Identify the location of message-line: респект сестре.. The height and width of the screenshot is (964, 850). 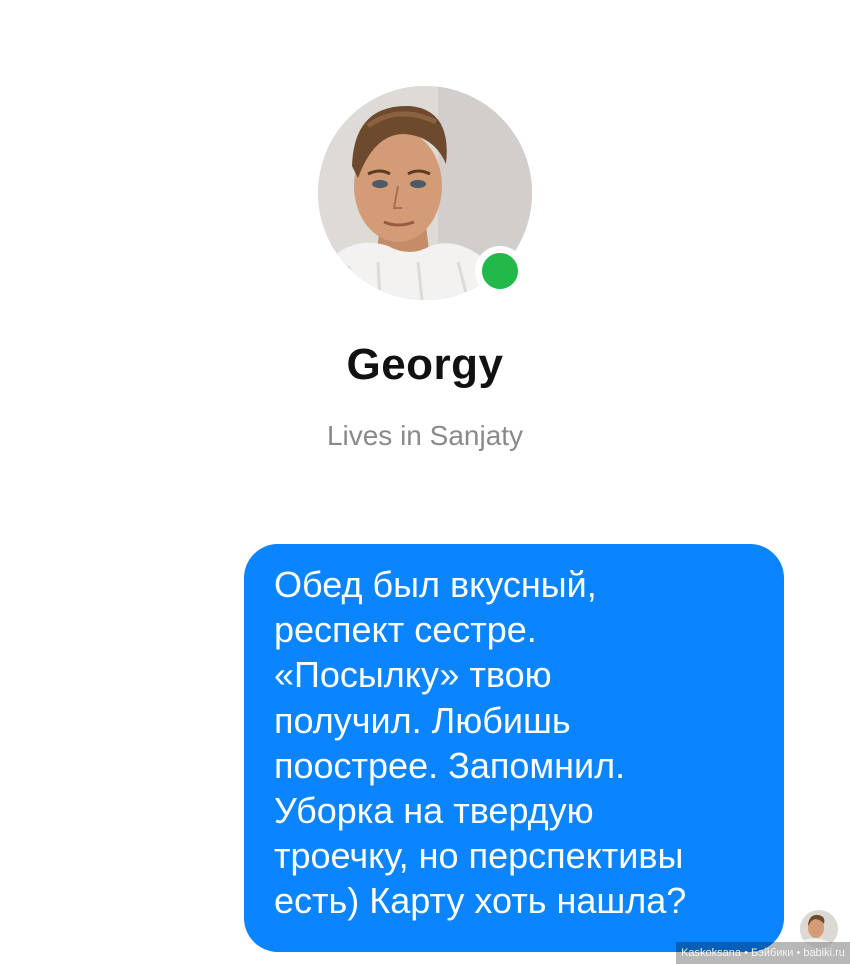
(405, 630).